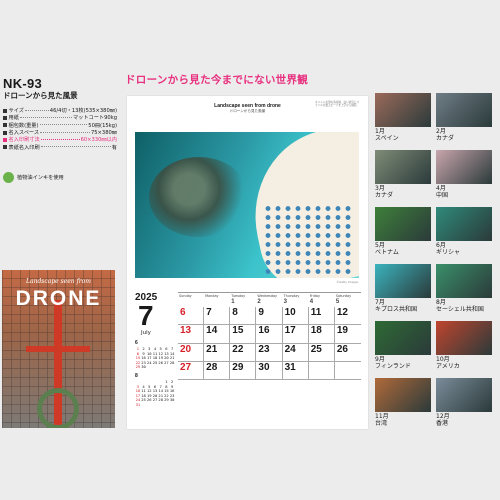  Describe the element at coordinates (8, 177) in the screenshot. I see `vegetable-oil-ink-icon` at that location.